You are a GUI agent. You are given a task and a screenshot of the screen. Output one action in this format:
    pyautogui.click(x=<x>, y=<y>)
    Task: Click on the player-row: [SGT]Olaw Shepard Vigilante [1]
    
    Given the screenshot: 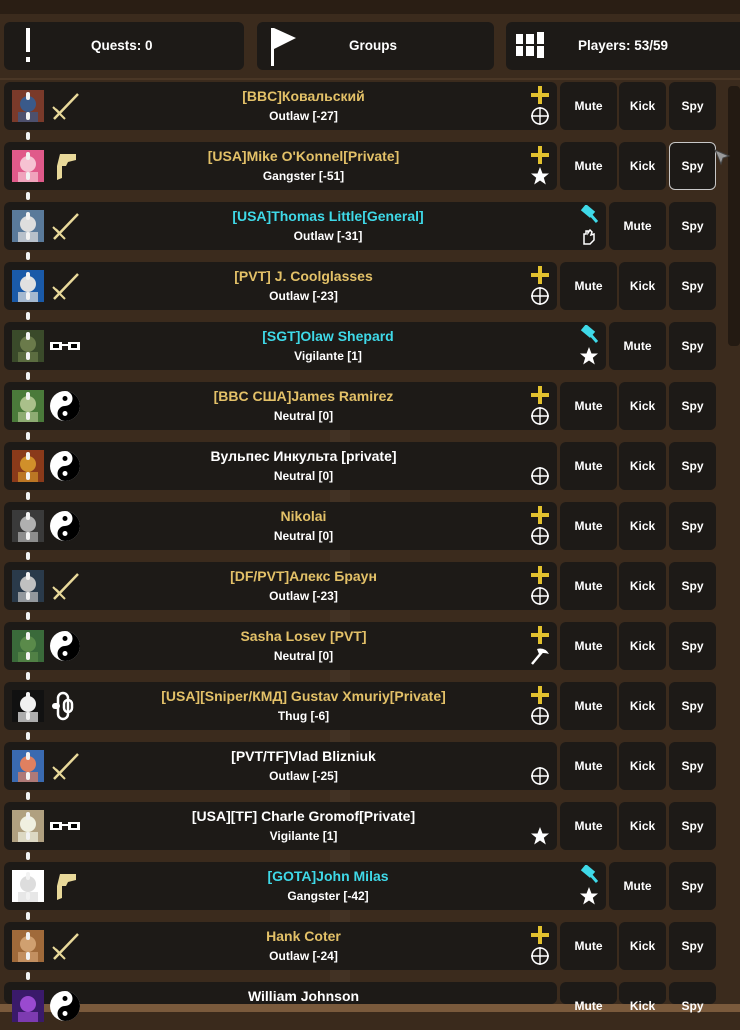 What is the action you would take?
    pyautogui.click(x=305, y=346)
    